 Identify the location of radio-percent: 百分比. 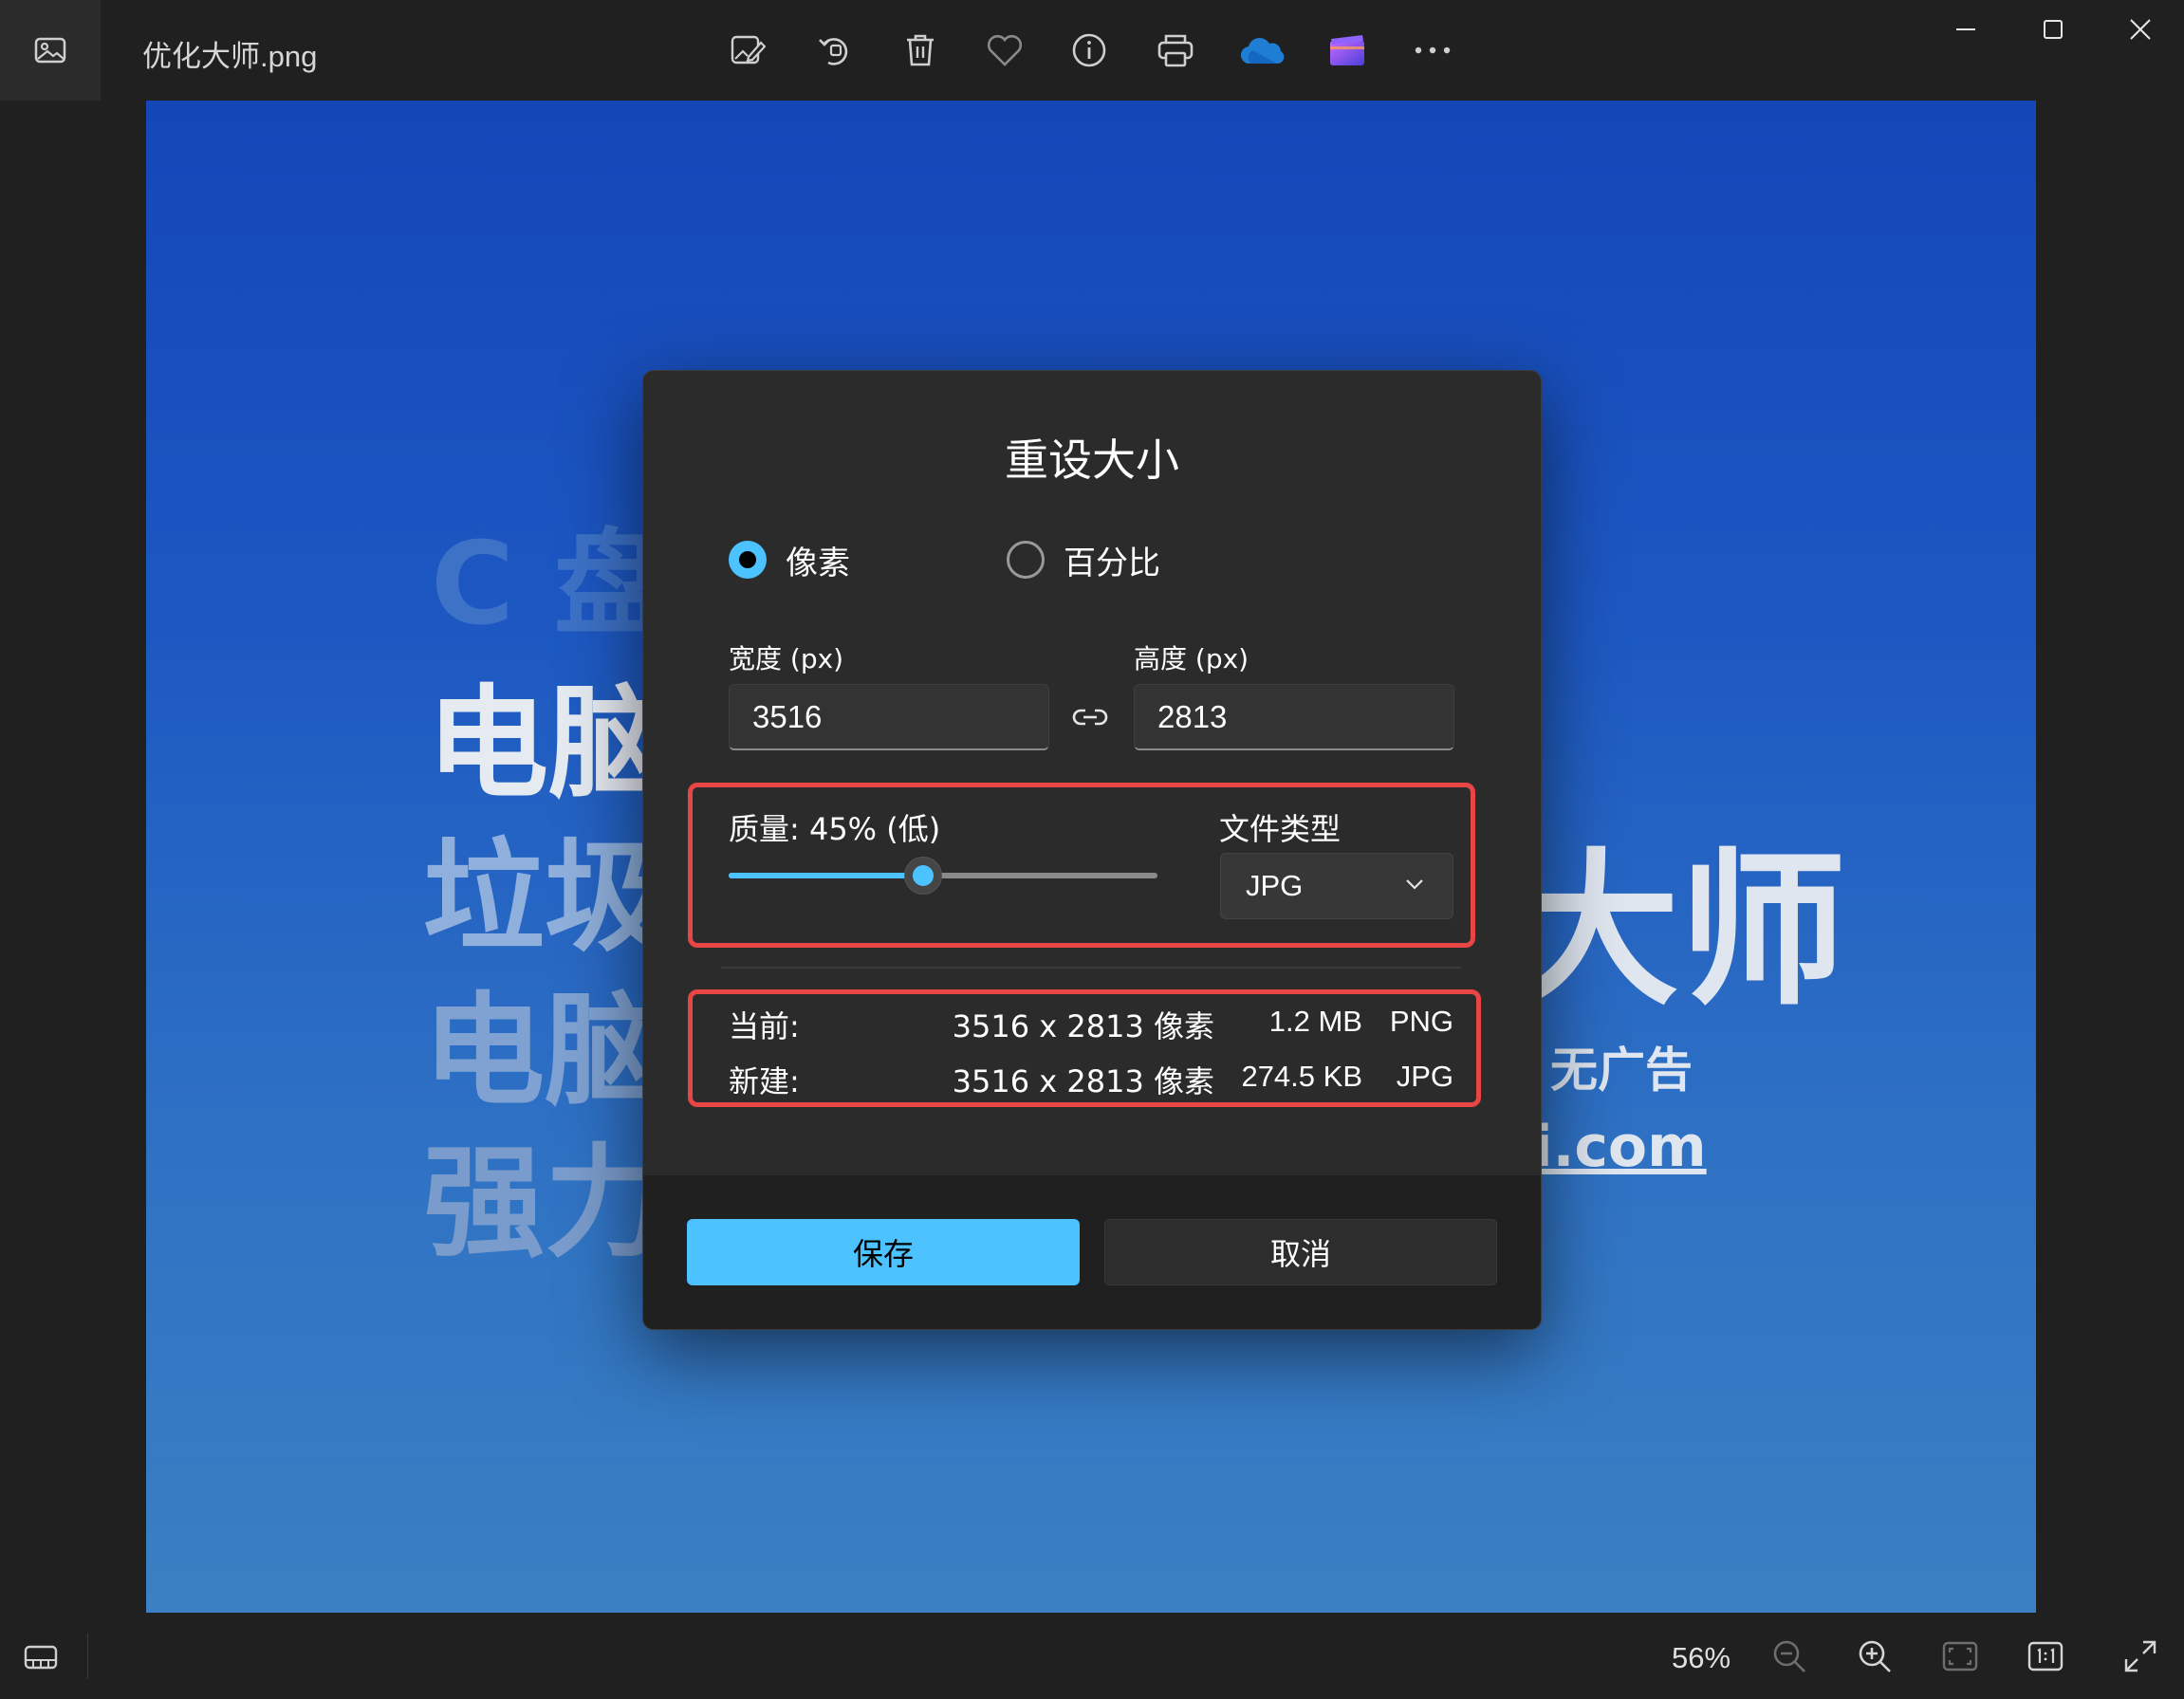
(1083, 559).